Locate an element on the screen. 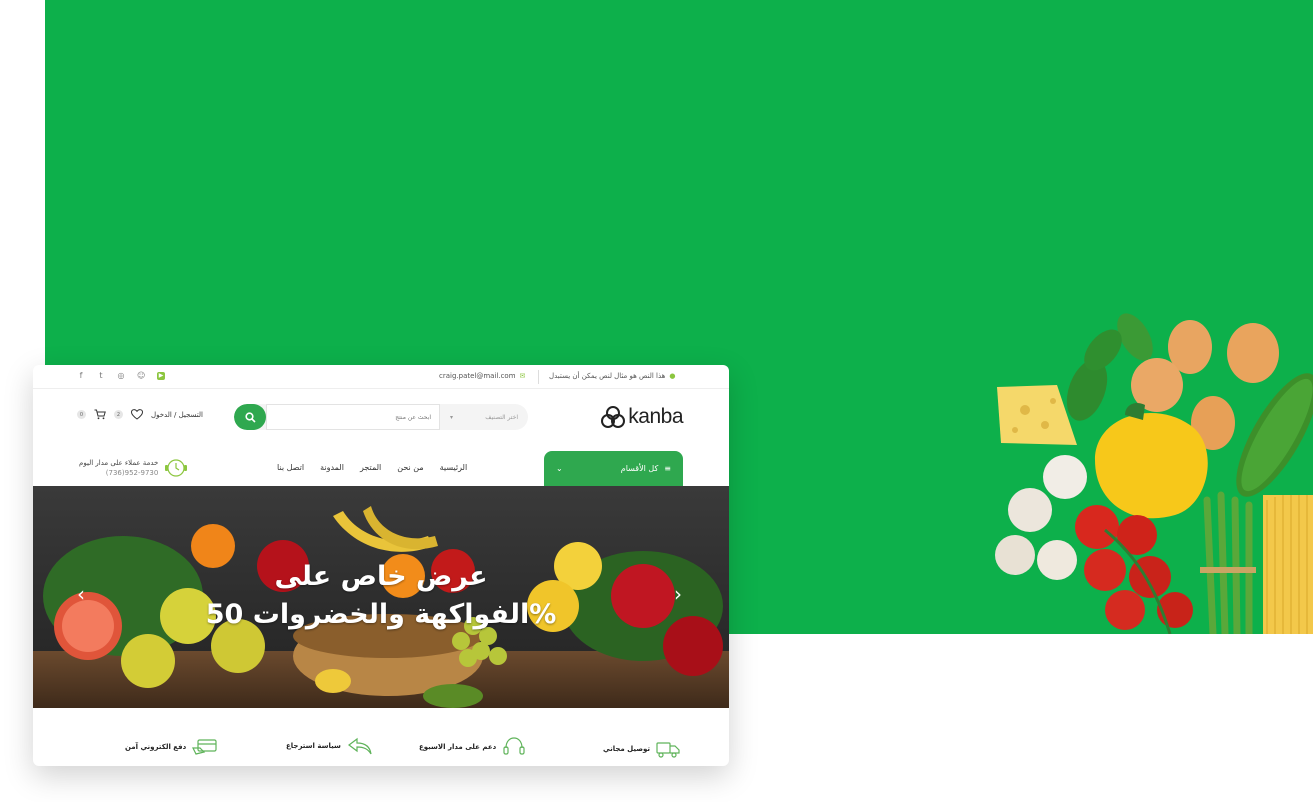 The width and height of the screenshot is (1313, 802). search-icon is located at coordinates (250, 417).